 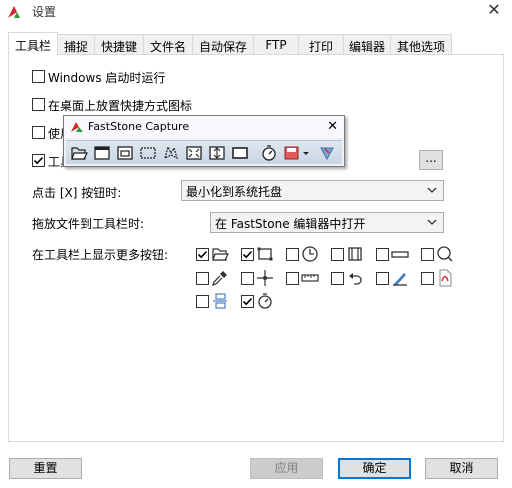 What do you see at coordinates (88, 224) in the screenshot?
I see `drag-action-label: 拖放文件到工具栏时:` at bounding box center [88, 224].